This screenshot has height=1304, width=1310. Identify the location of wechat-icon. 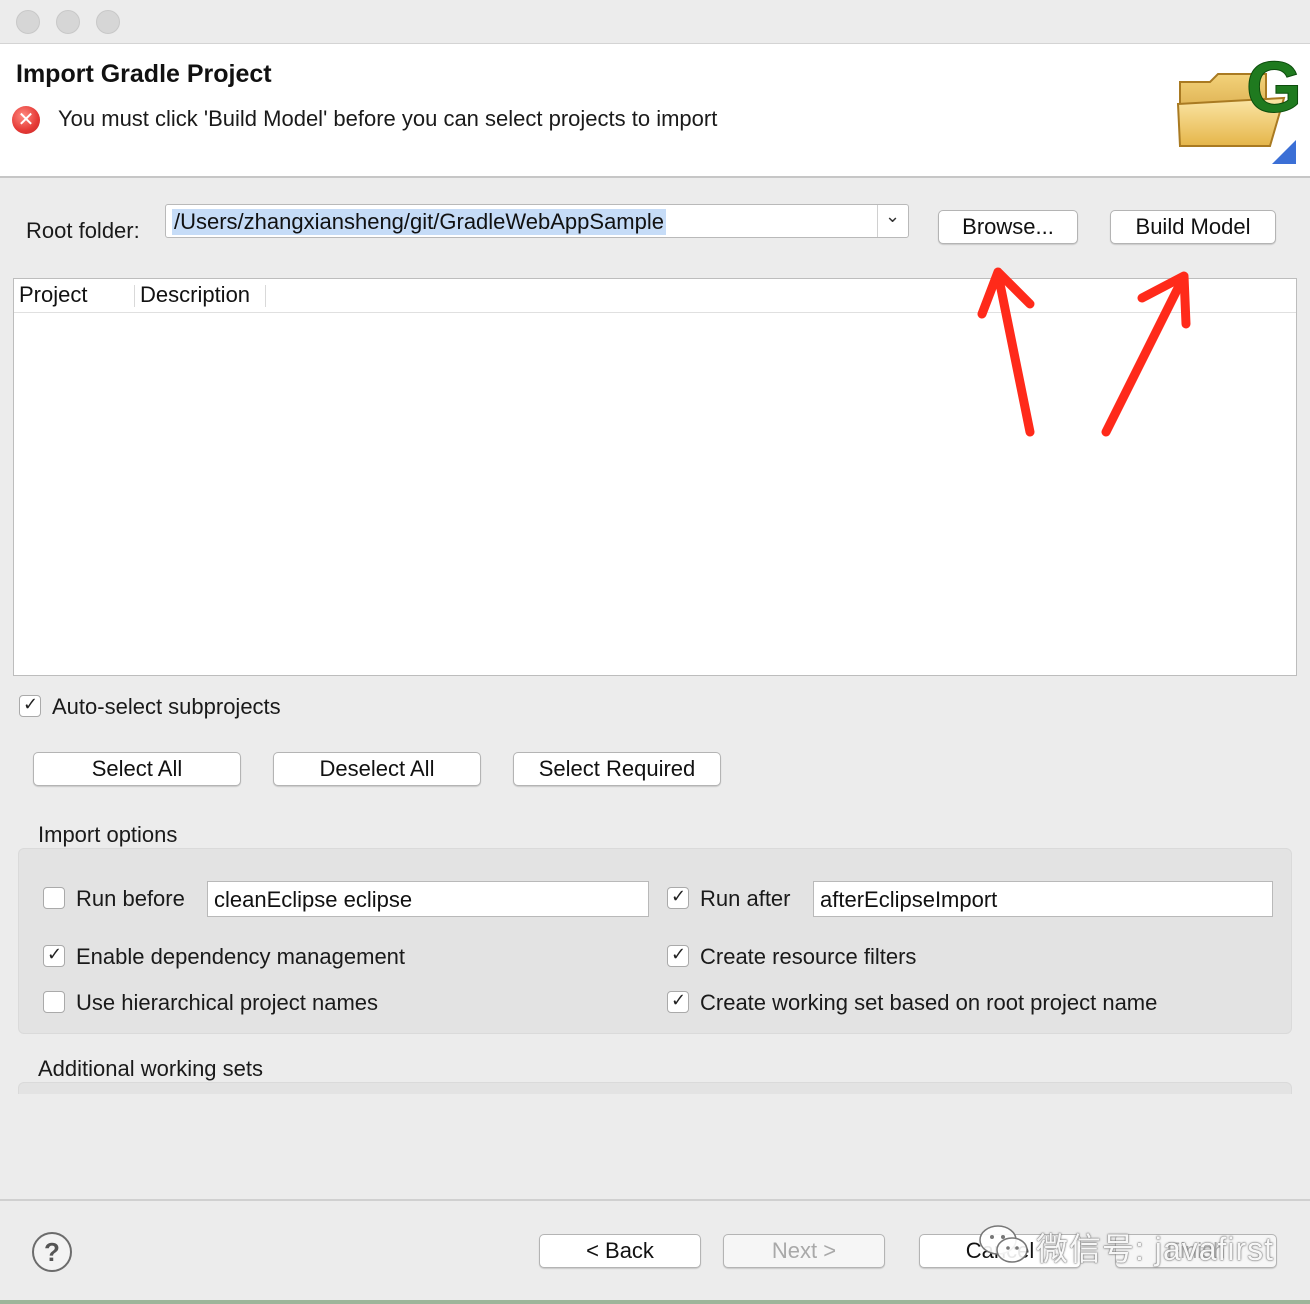
(1003, 1244).